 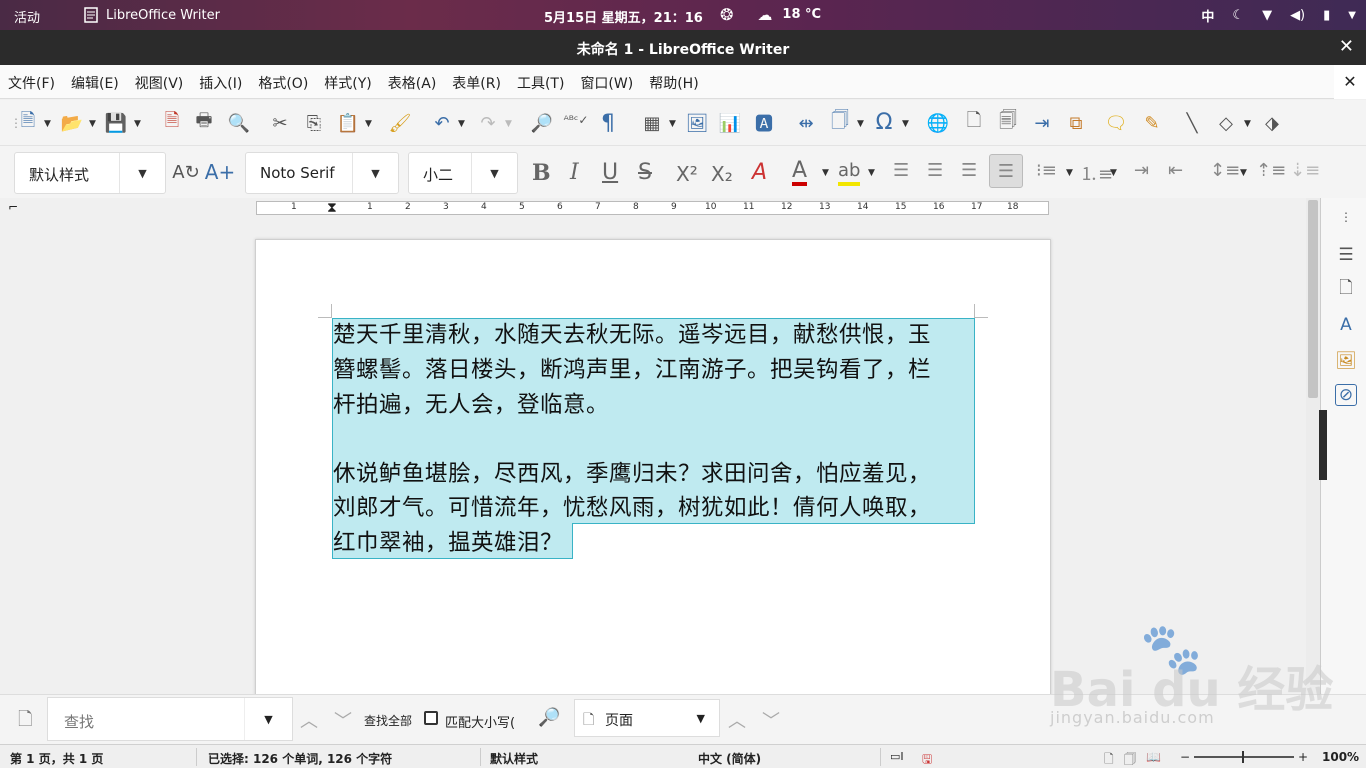 What do you see at coordinates (969, 170) in the screenshot?
I see `align-right-icon: ☰` at bounding box center [969, 170].